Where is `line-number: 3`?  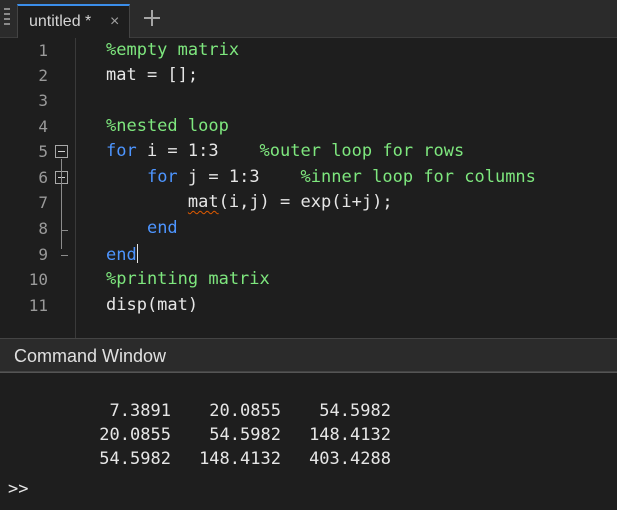
line-number: 3 is located at coordinates (43, 100).